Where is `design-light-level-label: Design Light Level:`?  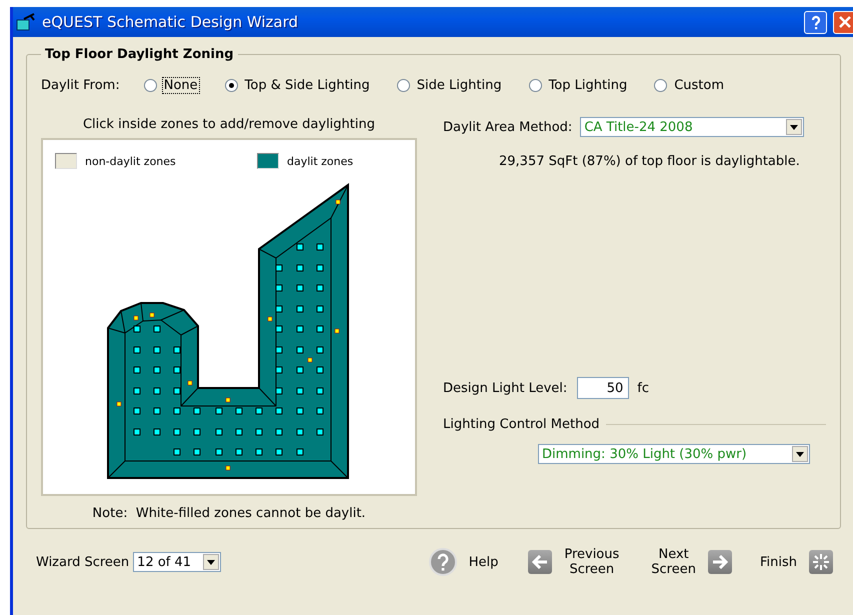
design-light-level-label: Design Light Level: is located at coordinates (505, 388).